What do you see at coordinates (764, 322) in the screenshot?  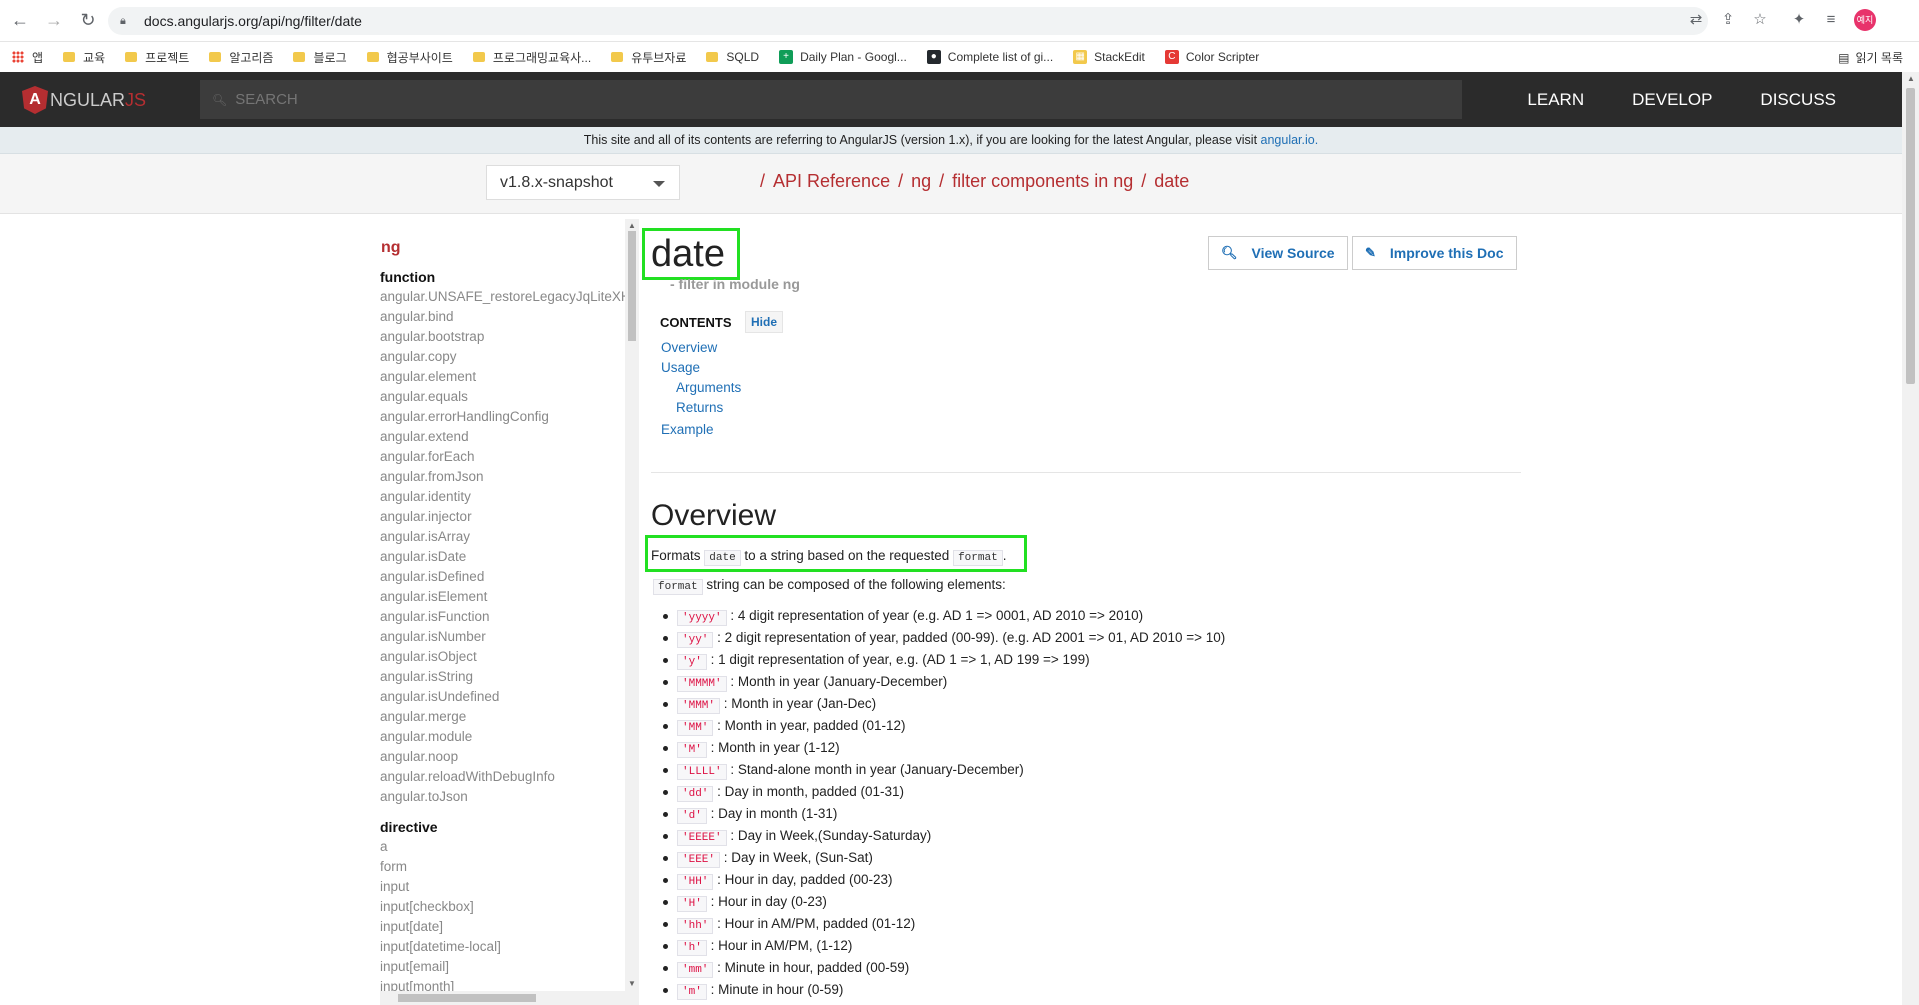 I see `hide-contents-button: Hide` at bounding box center [764, 322].